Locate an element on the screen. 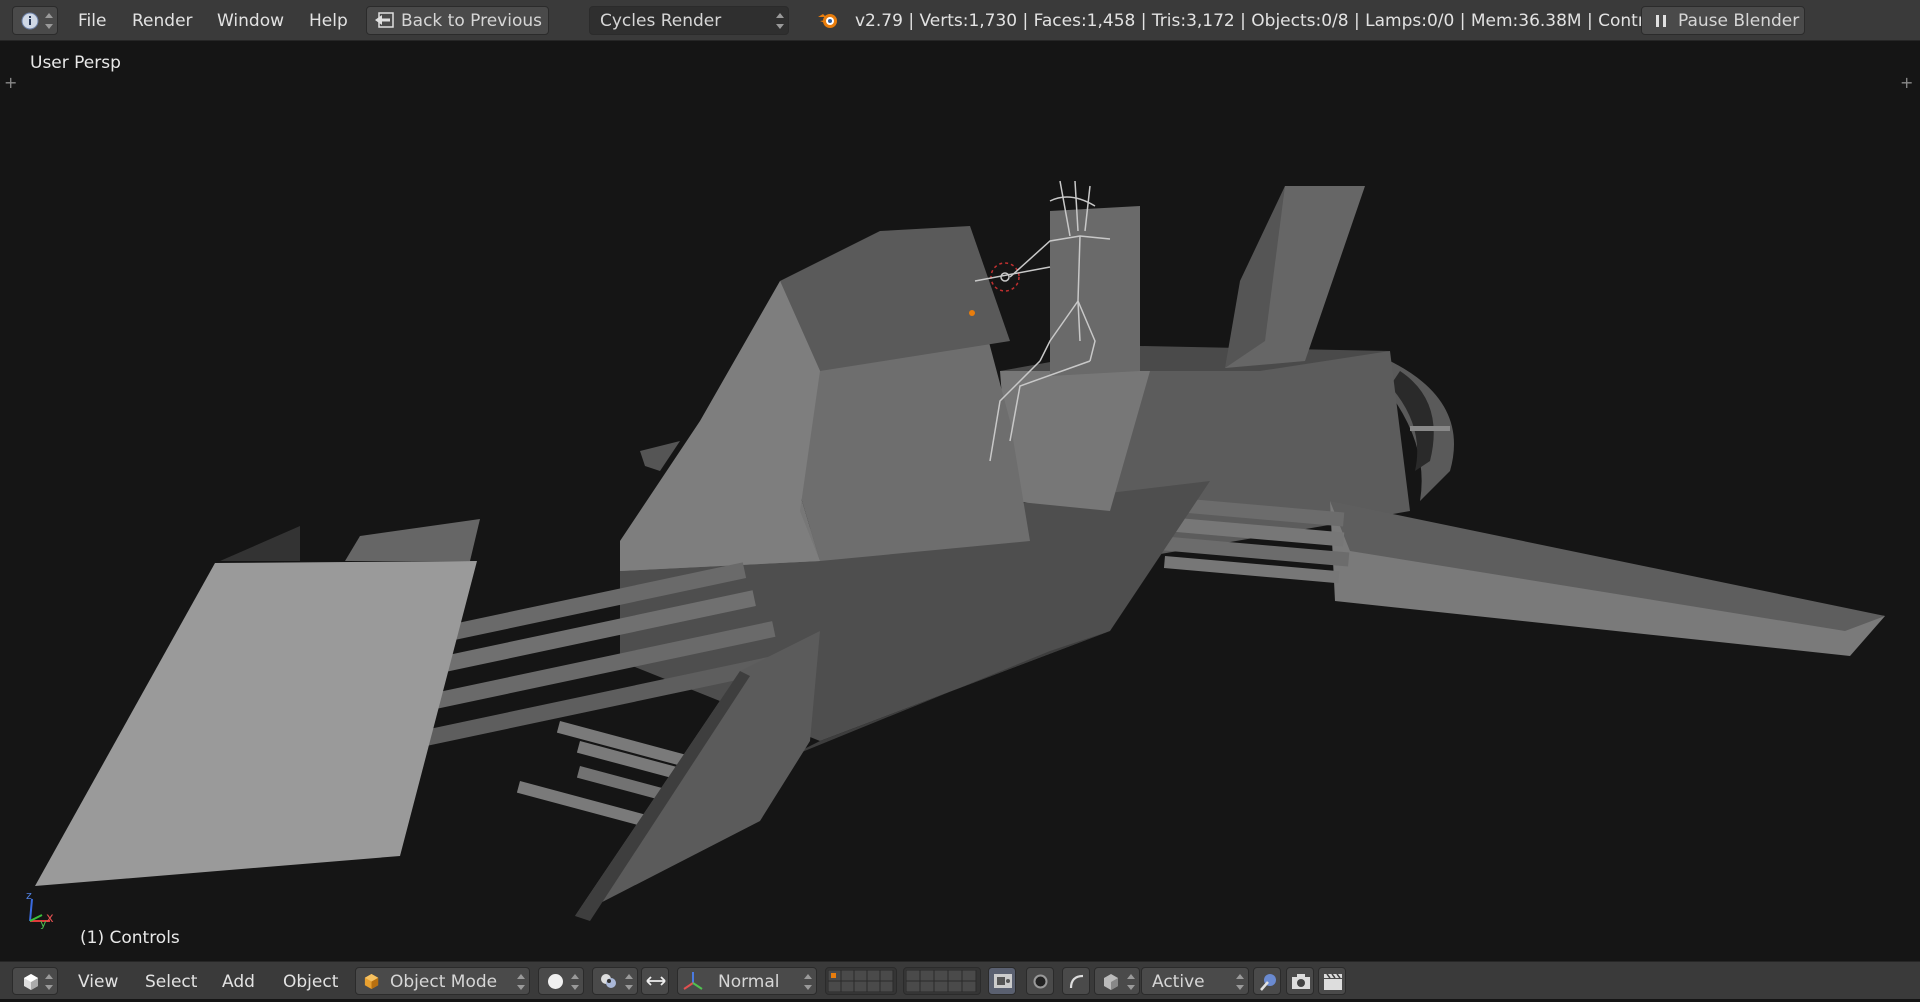 This screenshot has width=1920, height=1002. transform-orientation-label: Normal is located at coordinates (749, 982).